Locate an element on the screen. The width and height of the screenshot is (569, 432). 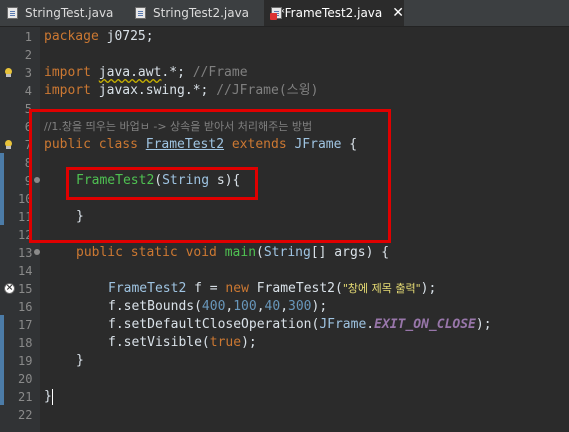
line-number: 4 is located at coordinates (28, 91).